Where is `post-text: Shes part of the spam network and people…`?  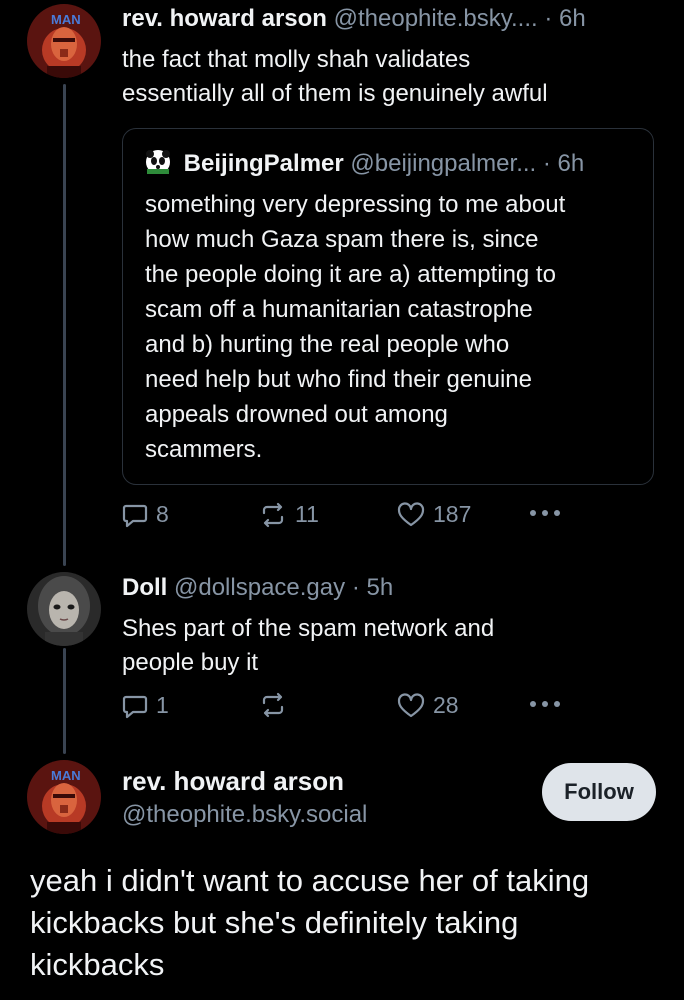
post-text: Shes part of the spam network and people… is located at coordinates (392, 646).